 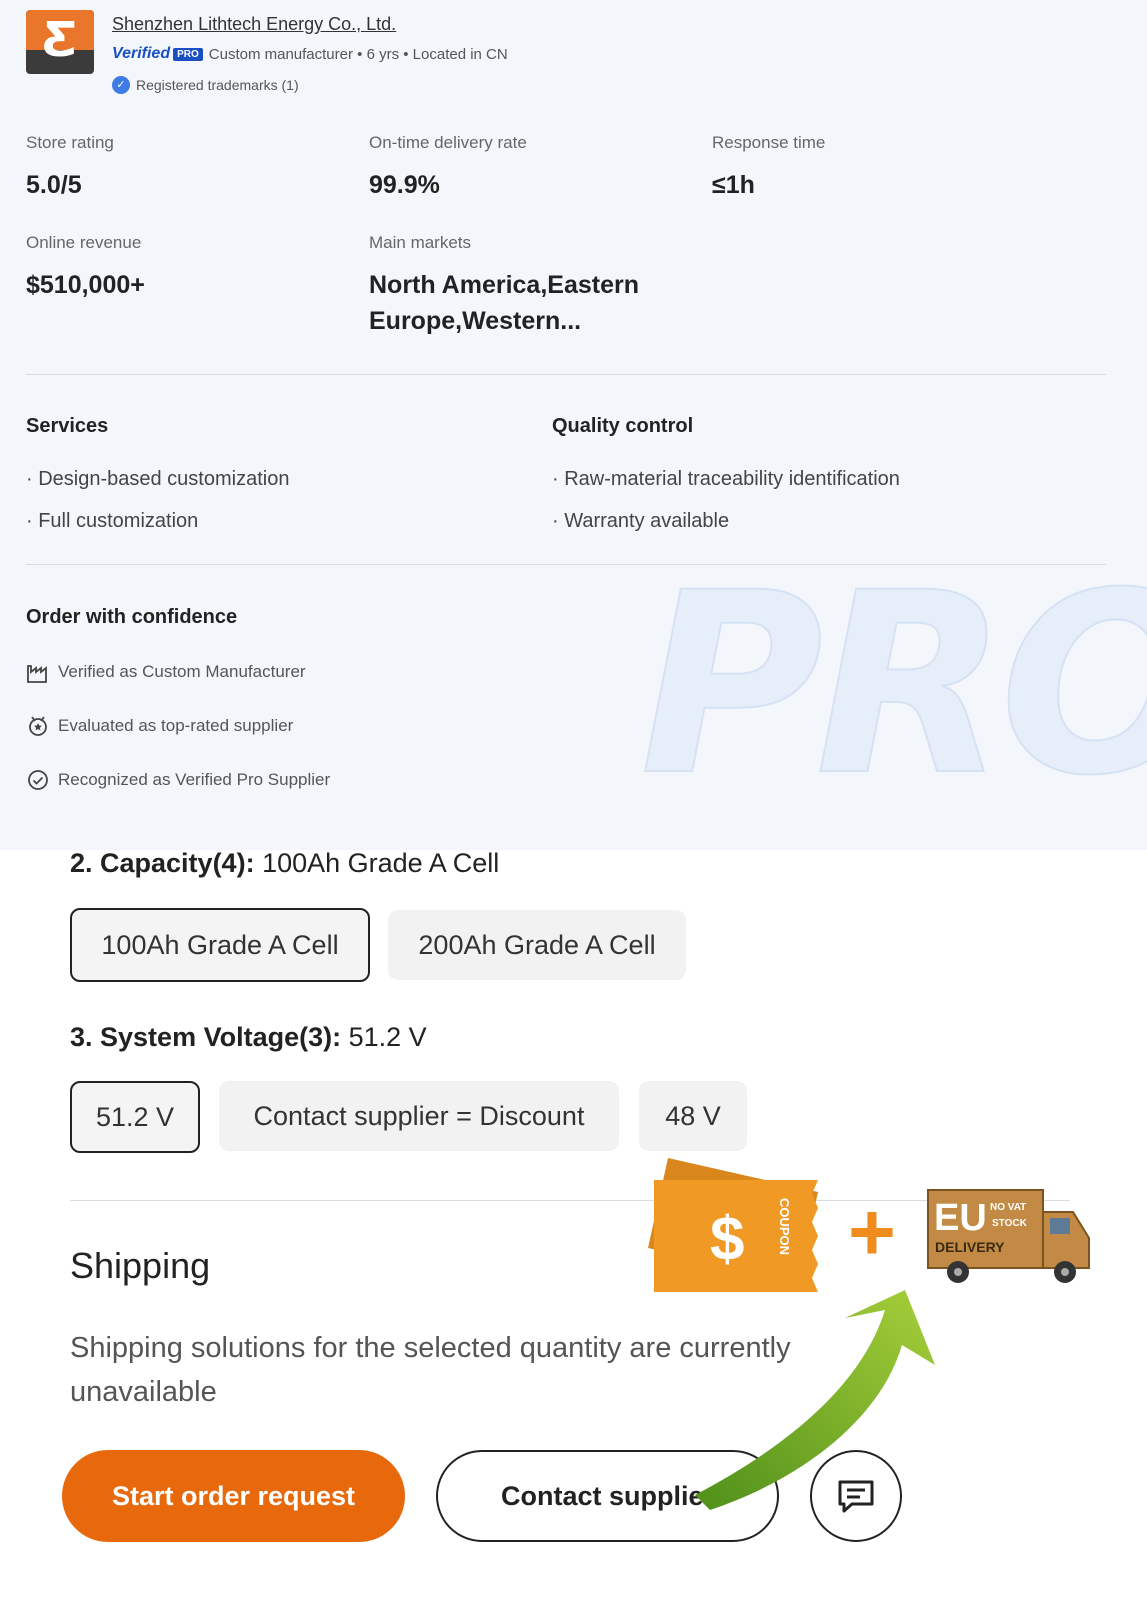 I want to click on capacity-heading: 2. Capacity(4): 100Ah Grade A Cell, so click(x=284, y=863).